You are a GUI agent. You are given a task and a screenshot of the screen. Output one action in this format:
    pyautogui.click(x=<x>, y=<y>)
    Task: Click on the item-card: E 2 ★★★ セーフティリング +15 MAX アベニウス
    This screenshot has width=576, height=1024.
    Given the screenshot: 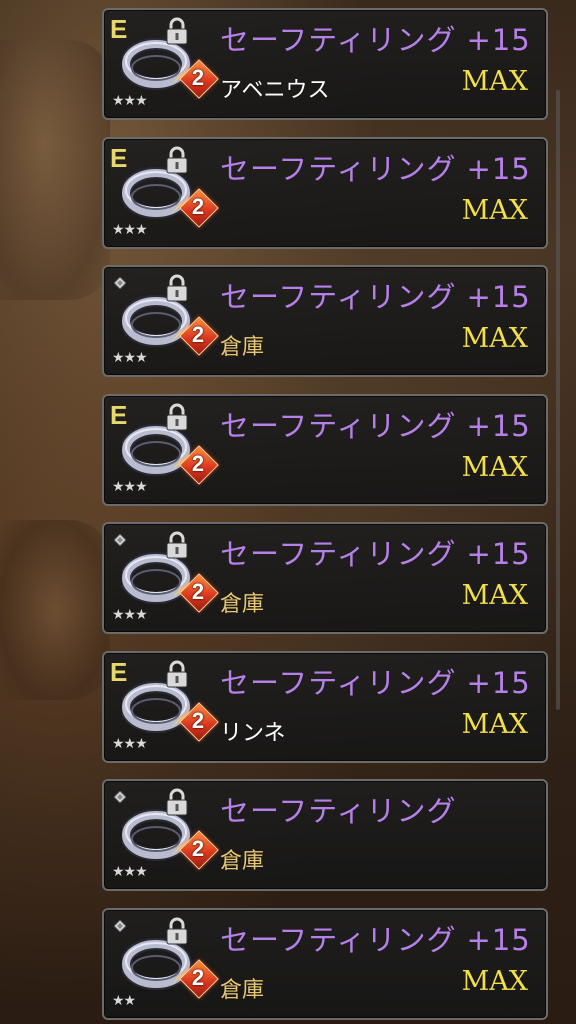 What is the action you would take?
    pyautogui.click(x=325, y=64)
    